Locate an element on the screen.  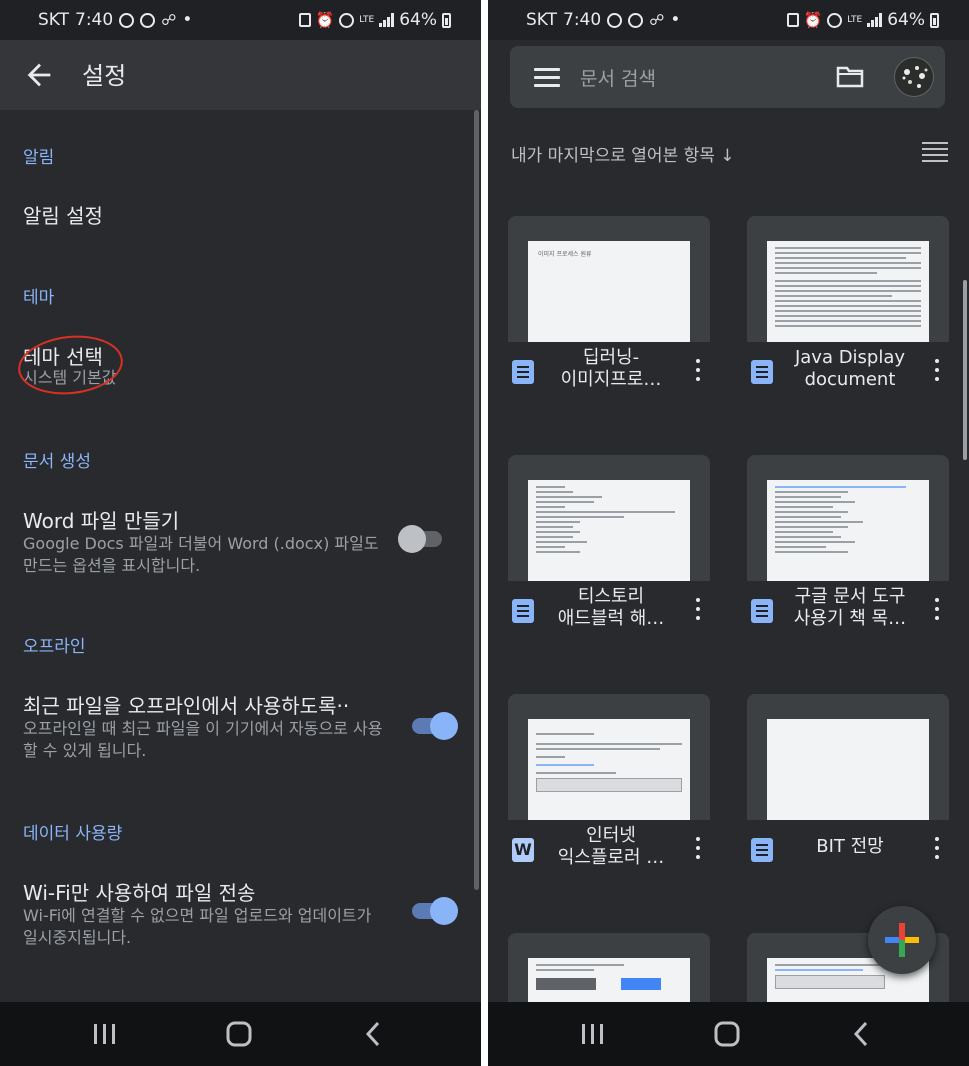
back-button is located at coordinates (39, 75).